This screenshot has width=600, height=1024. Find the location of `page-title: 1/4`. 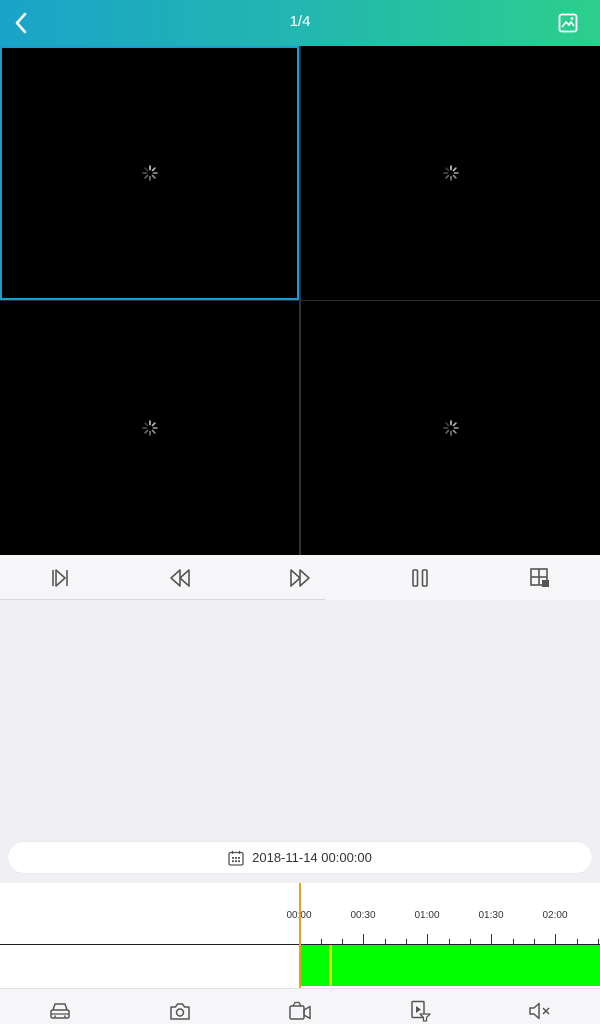

page-title: 1/4 is located at coordinates (300, 21).